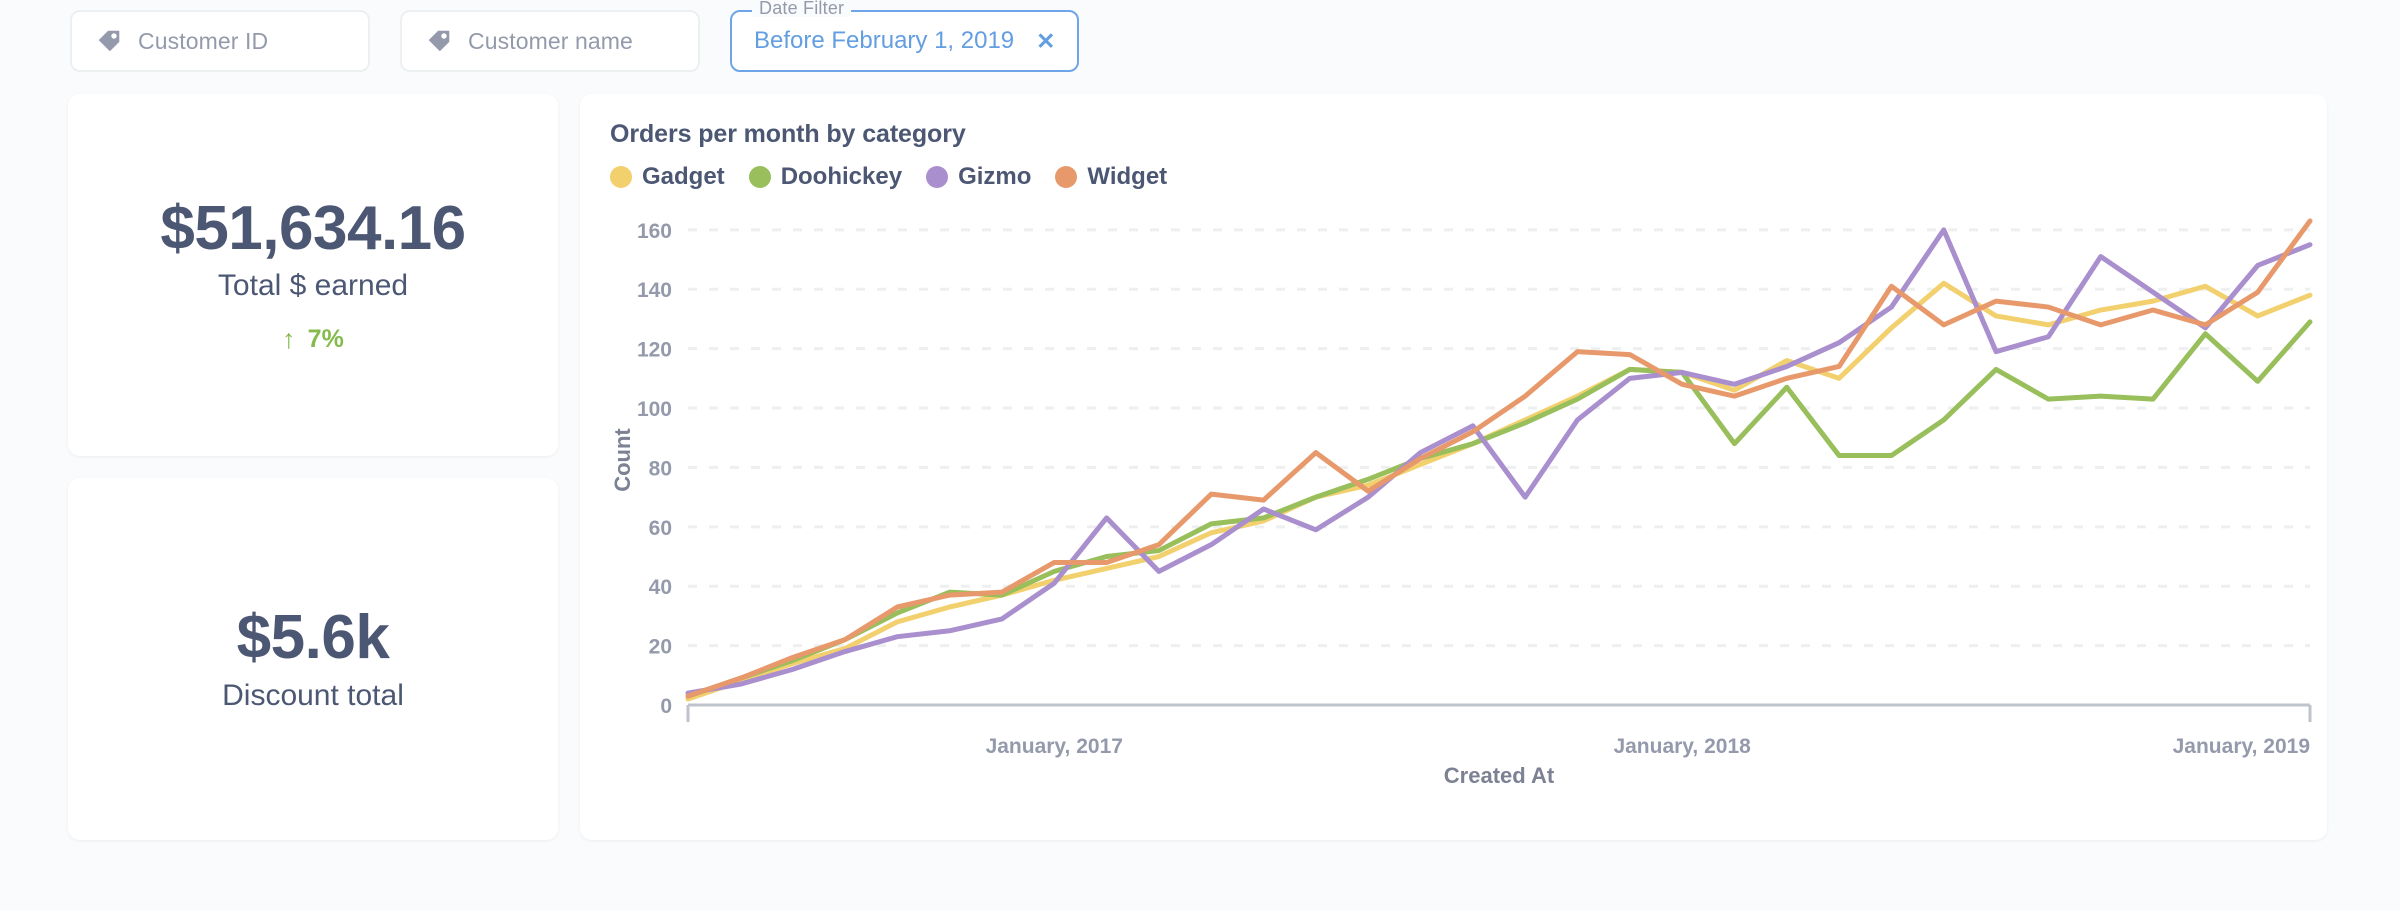 The image size is (2400, 910). Describe the element at coordinates (1453, 177) in the screenshot. I see `chart-legend: Gadget Doohickey Gizmo Widget` at that location.